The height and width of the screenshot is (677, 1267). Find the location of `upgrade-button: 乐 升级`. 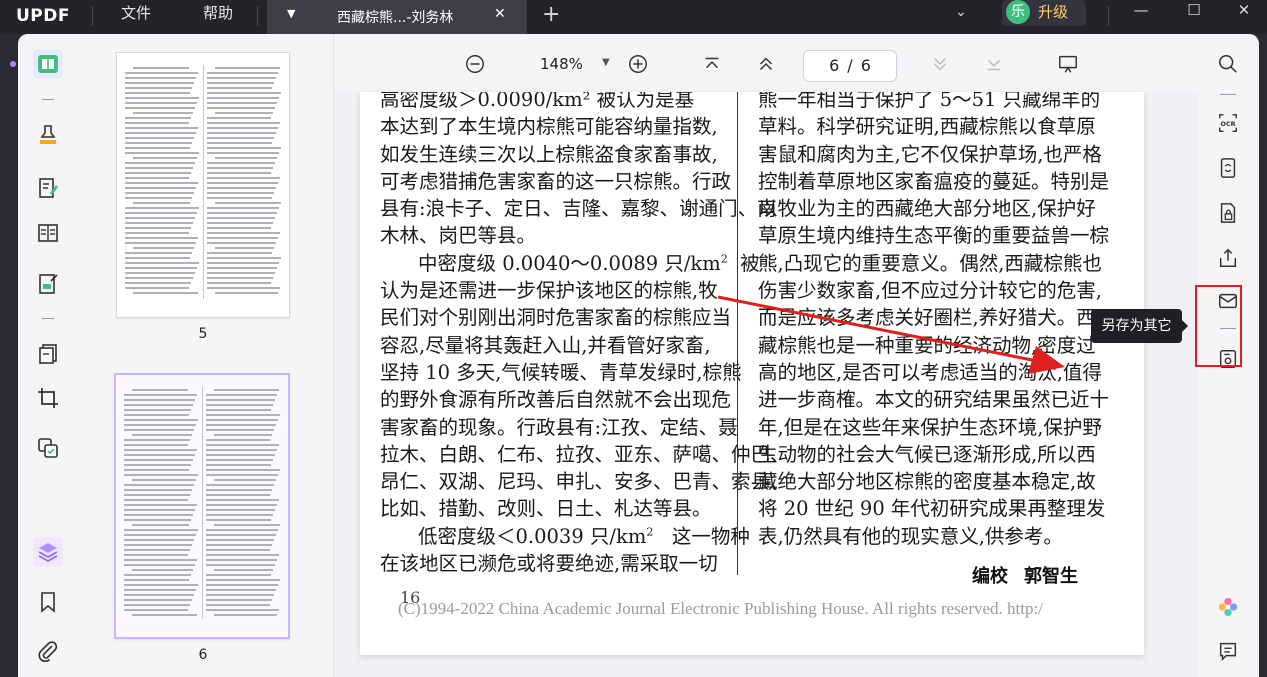

upgrade-button: 乐 升级 is located at coordinates (1044, 13).